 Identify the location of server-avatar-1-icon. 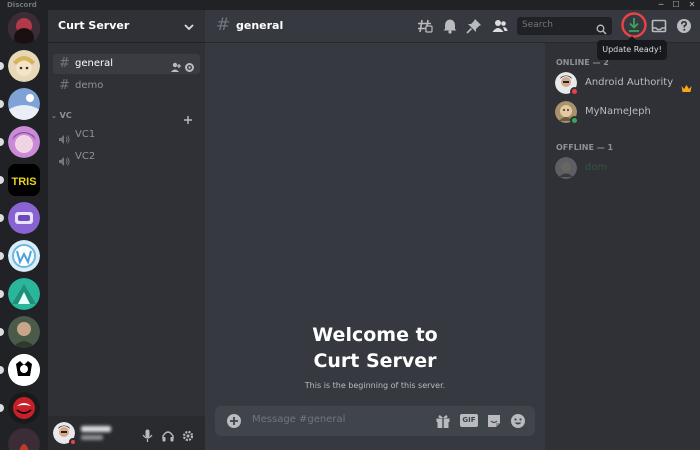
(24, 28).